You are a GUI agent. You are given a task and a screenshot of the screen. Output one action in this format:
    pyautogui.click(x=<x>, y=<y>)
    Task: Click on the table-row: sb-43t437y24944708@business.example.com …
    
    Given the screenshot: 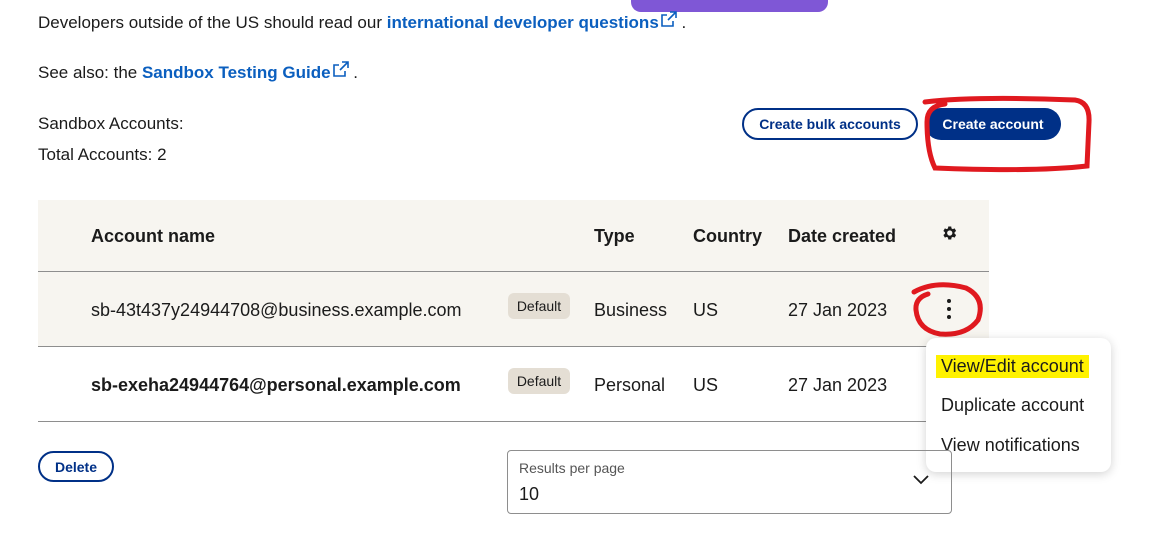 What is the action you would take?
    pyautogui.click(x=513, y=309)
    